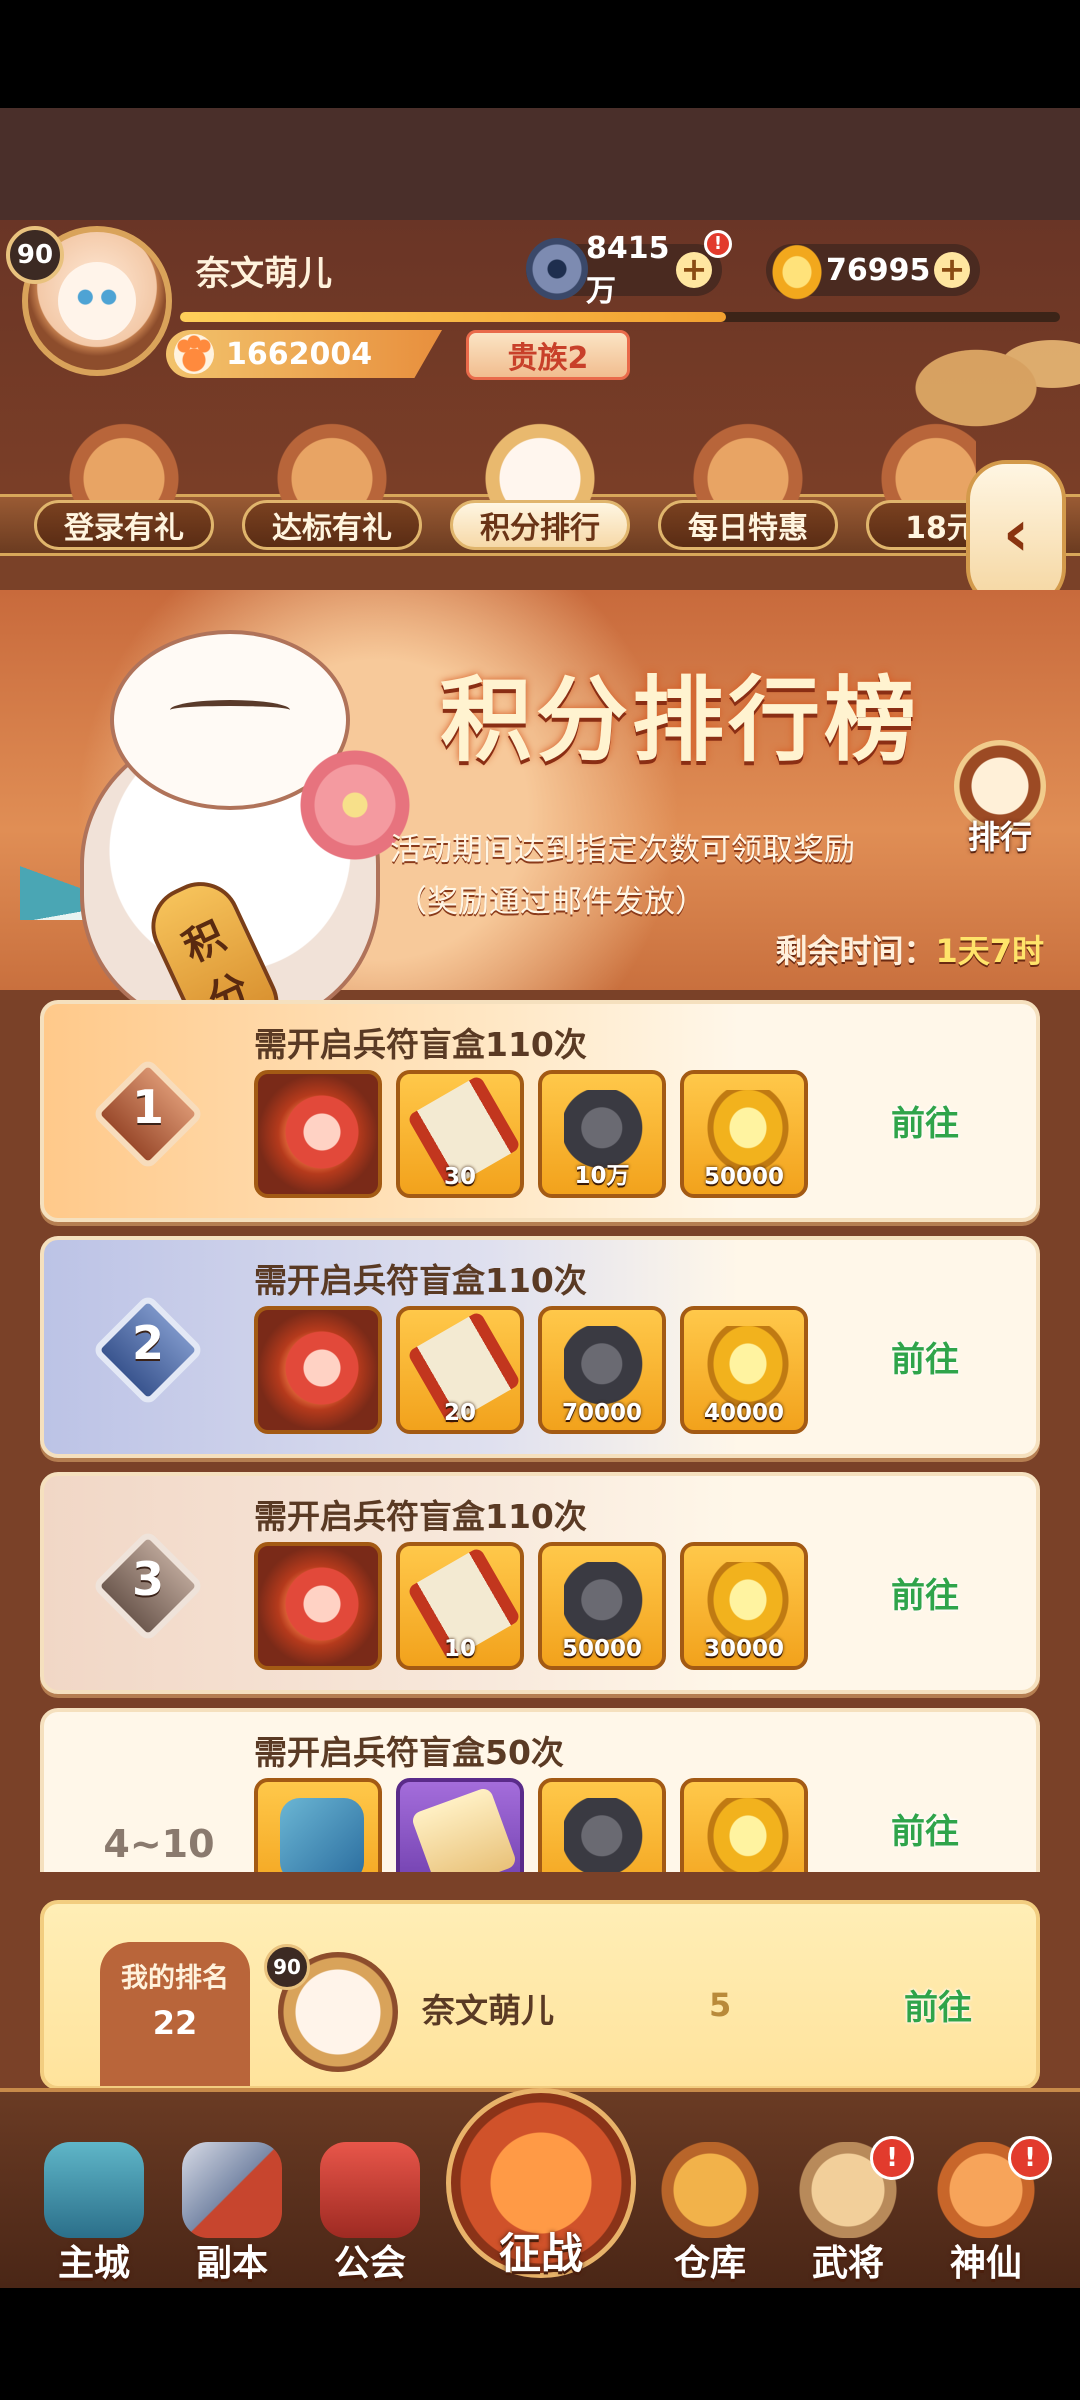 Image resolution: width=1080 pixels, height=2400 pixels. I want to click on leaderboard-button: 排行, so click(1000, 800).